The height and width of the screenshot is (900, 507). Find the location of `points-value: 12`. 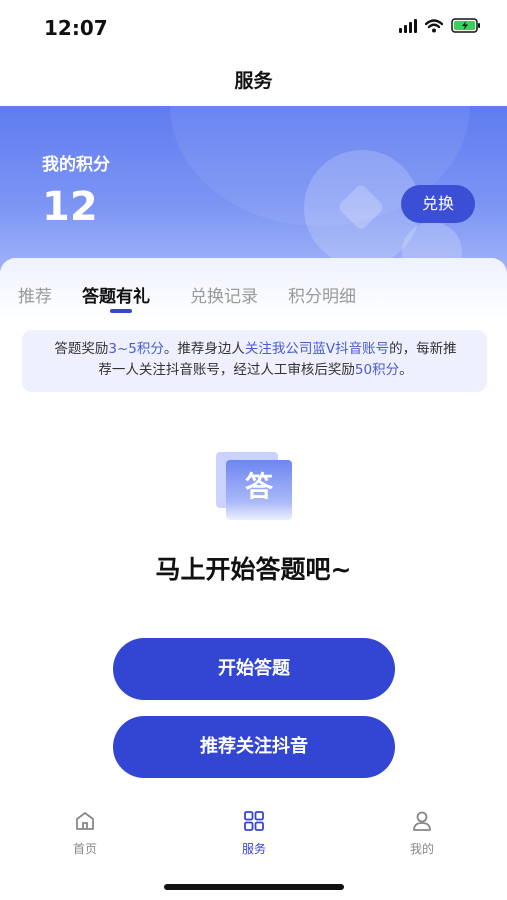

points-value: 12 is located at coordinates (70, 207).